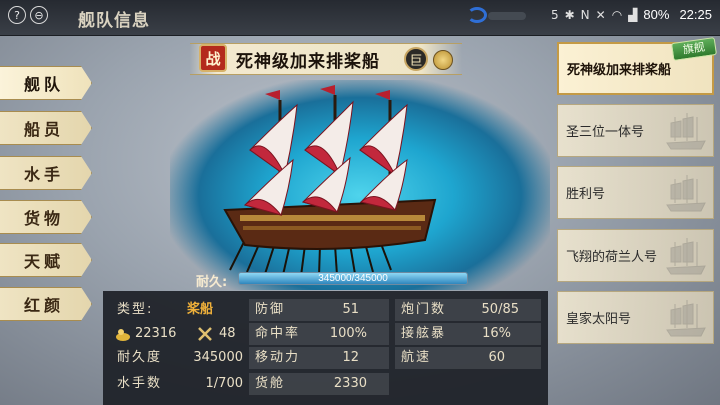 This screenshot has height=405, width=720. What do you see at coordinates (278, 357) in the screenshot?
I see `stat-label: 移动力` at bounding box center [278, 357].